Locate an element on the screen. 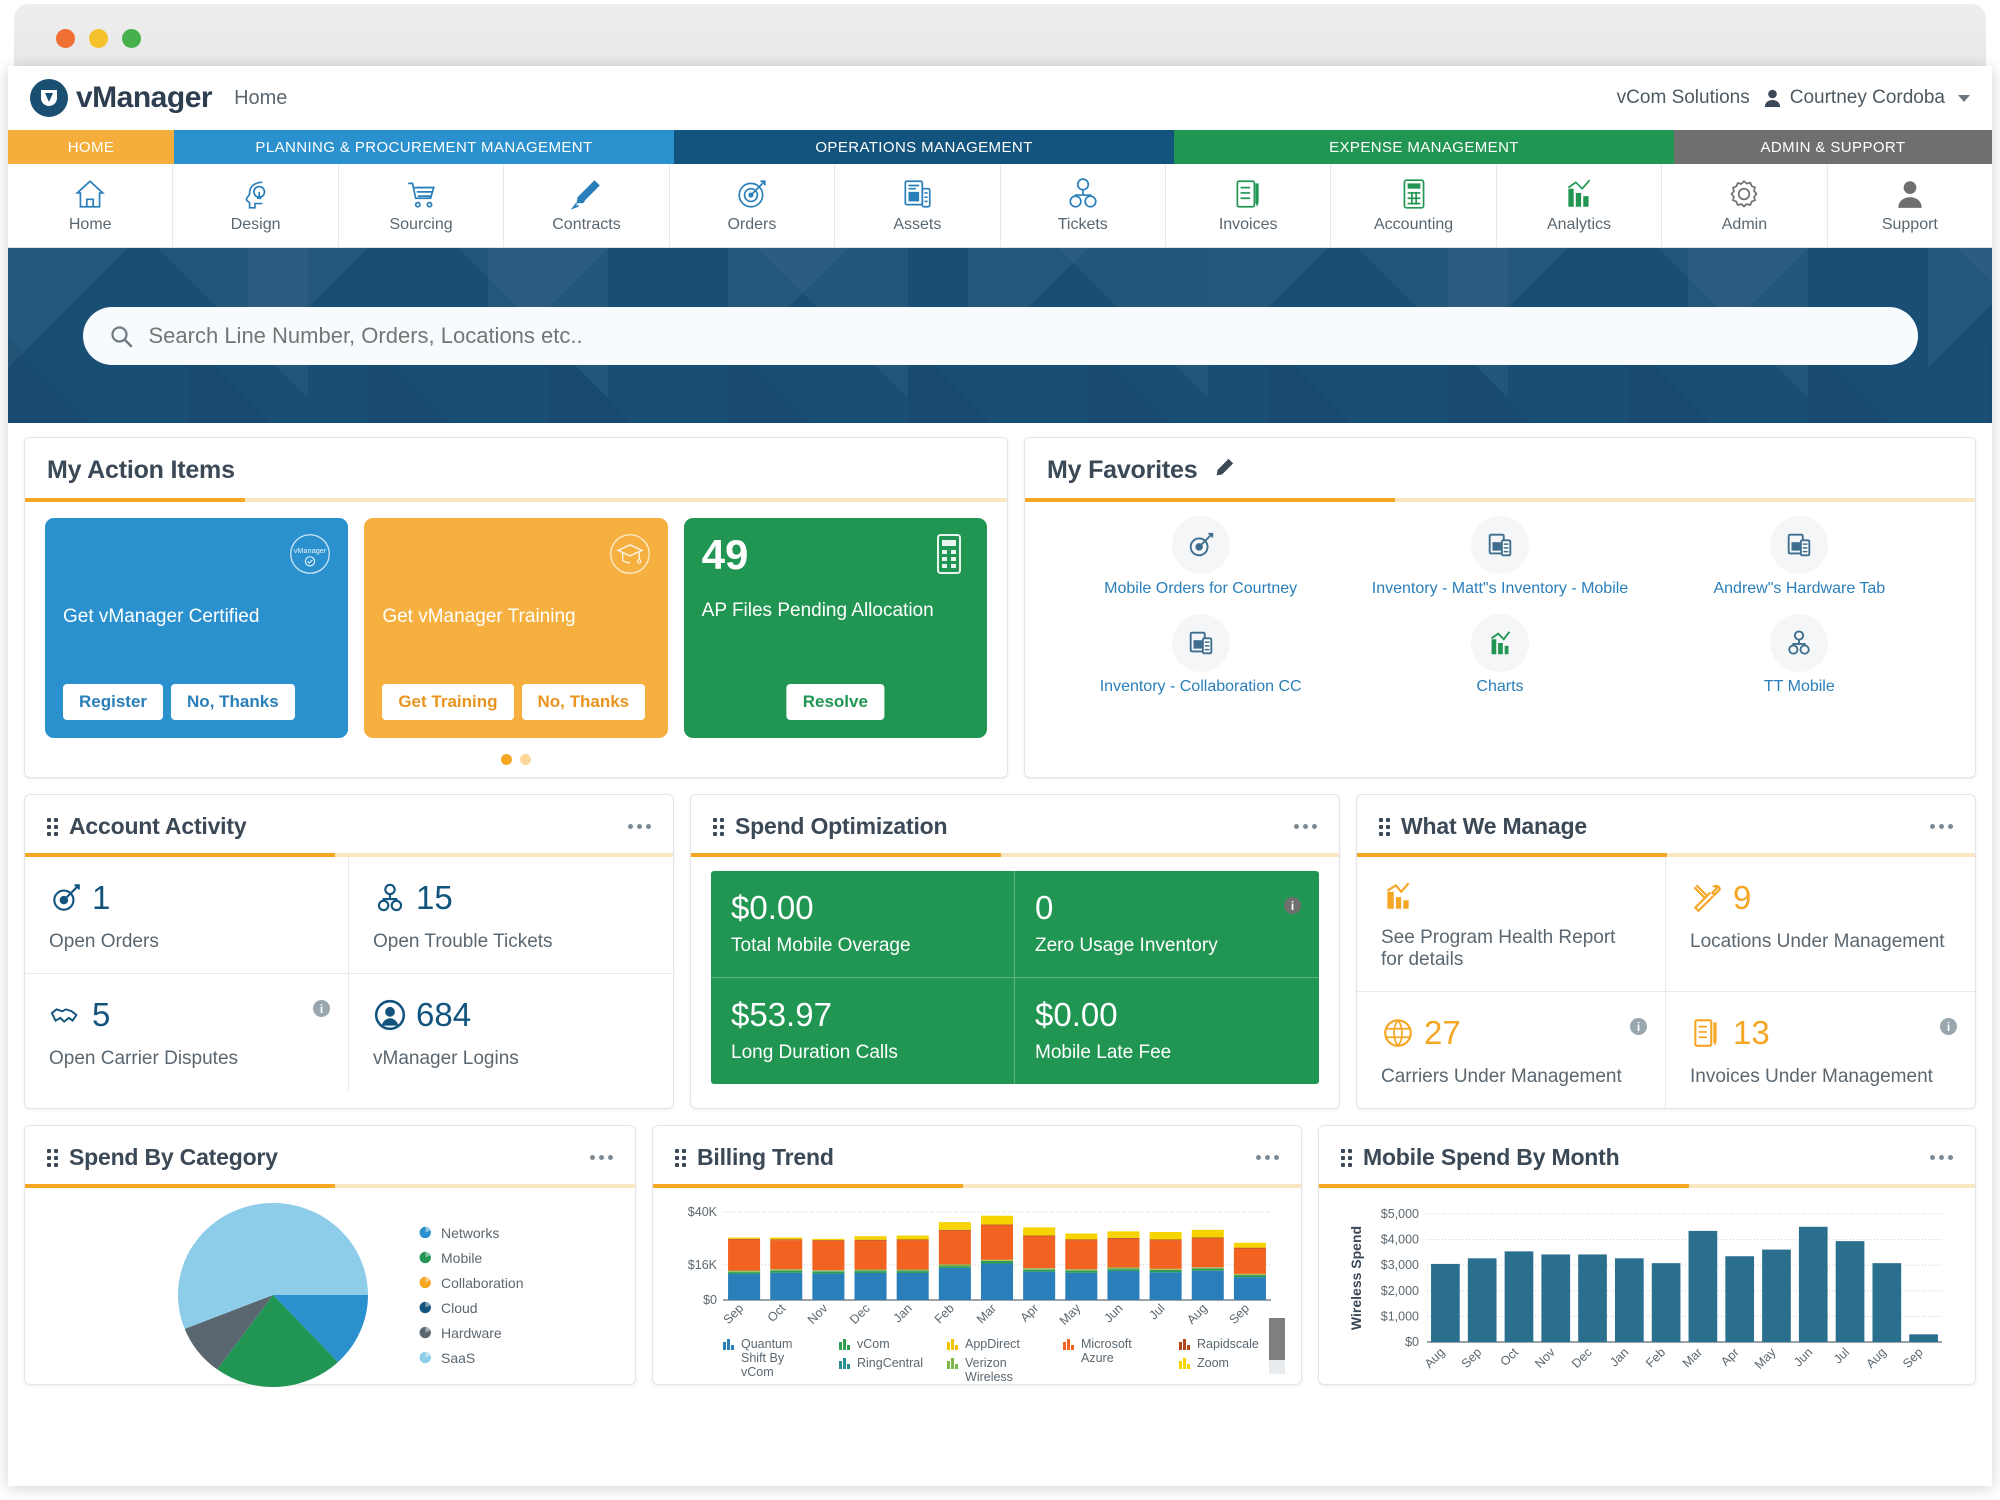 This screenshot has height=1500, width=2000. scrollbar-thumb is located at coordinates (1277, 1339).